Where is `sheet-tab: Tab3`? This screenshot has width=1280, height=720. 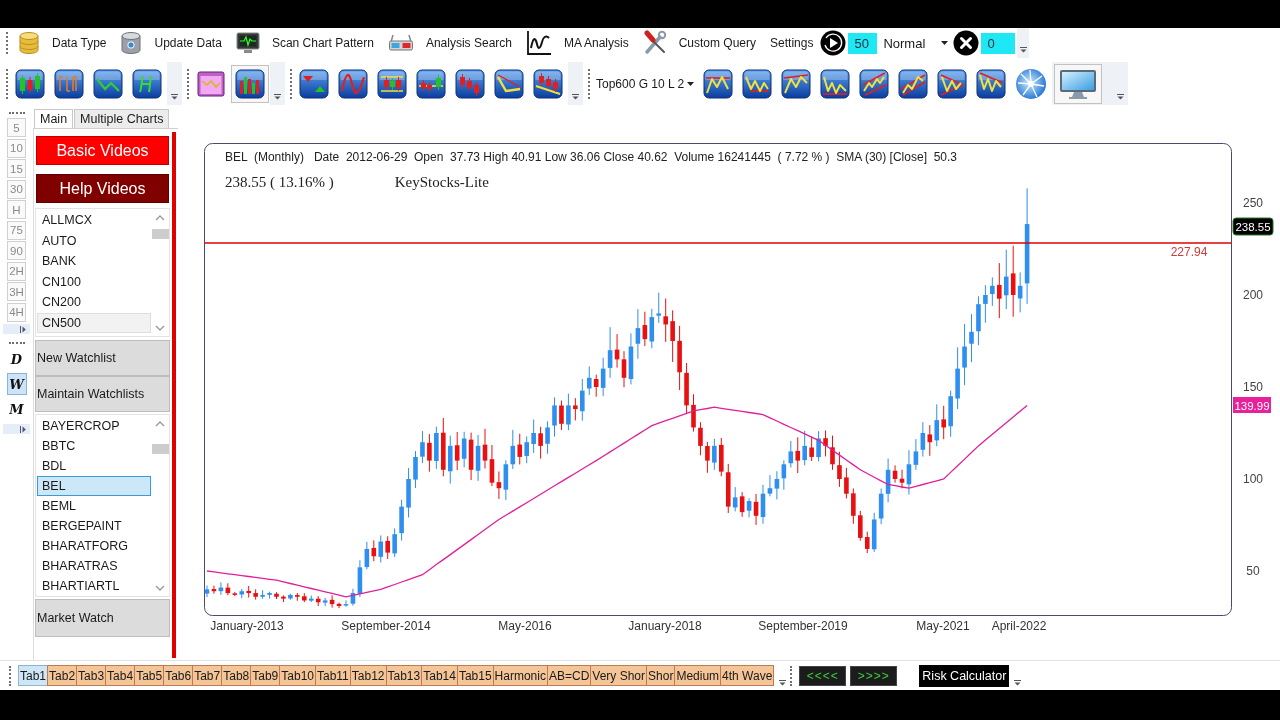 sheet-tab: Tab3 is located at coordinates (91, 675).